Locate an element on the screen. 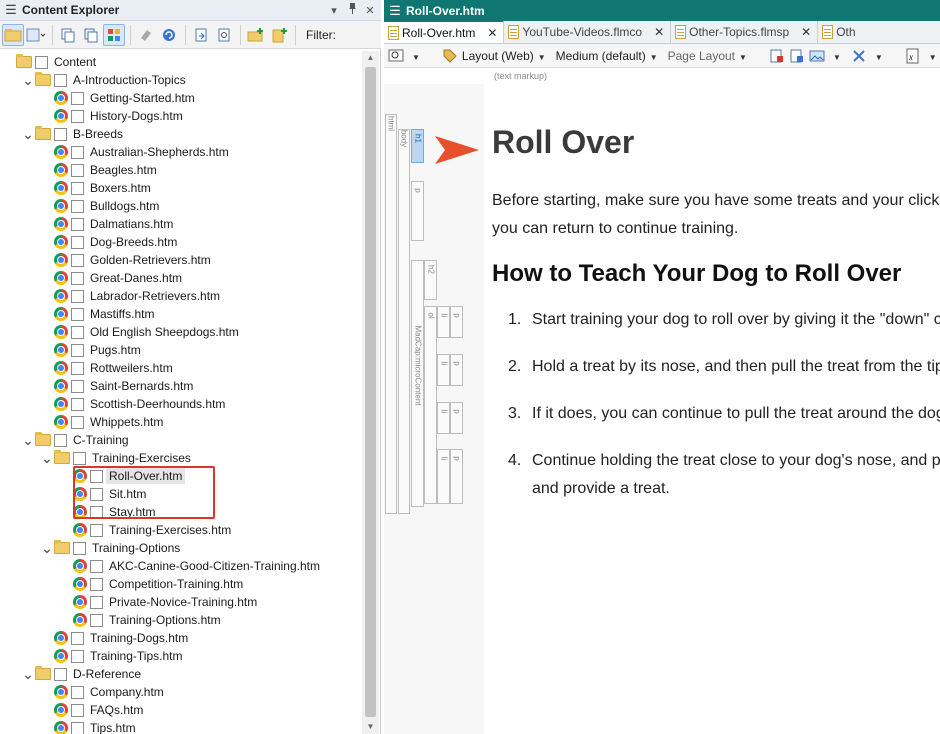 Image resolution: width=940 pixels, height=734 pixels. tree-file-row: Old English Sheepdogs.htm is located at coordinates (139, 332).